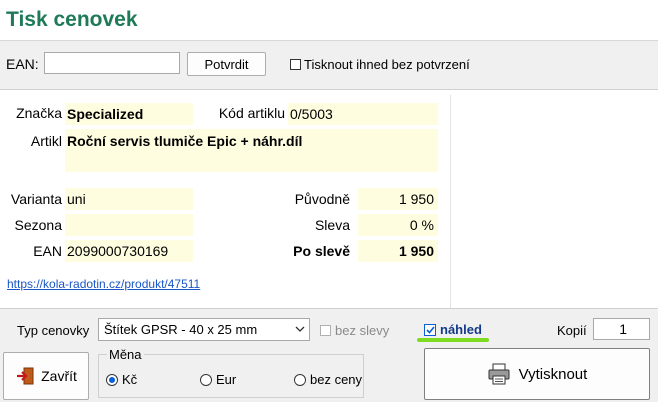  I want to click on close-button-label: Zavřít, so click(59, 376).